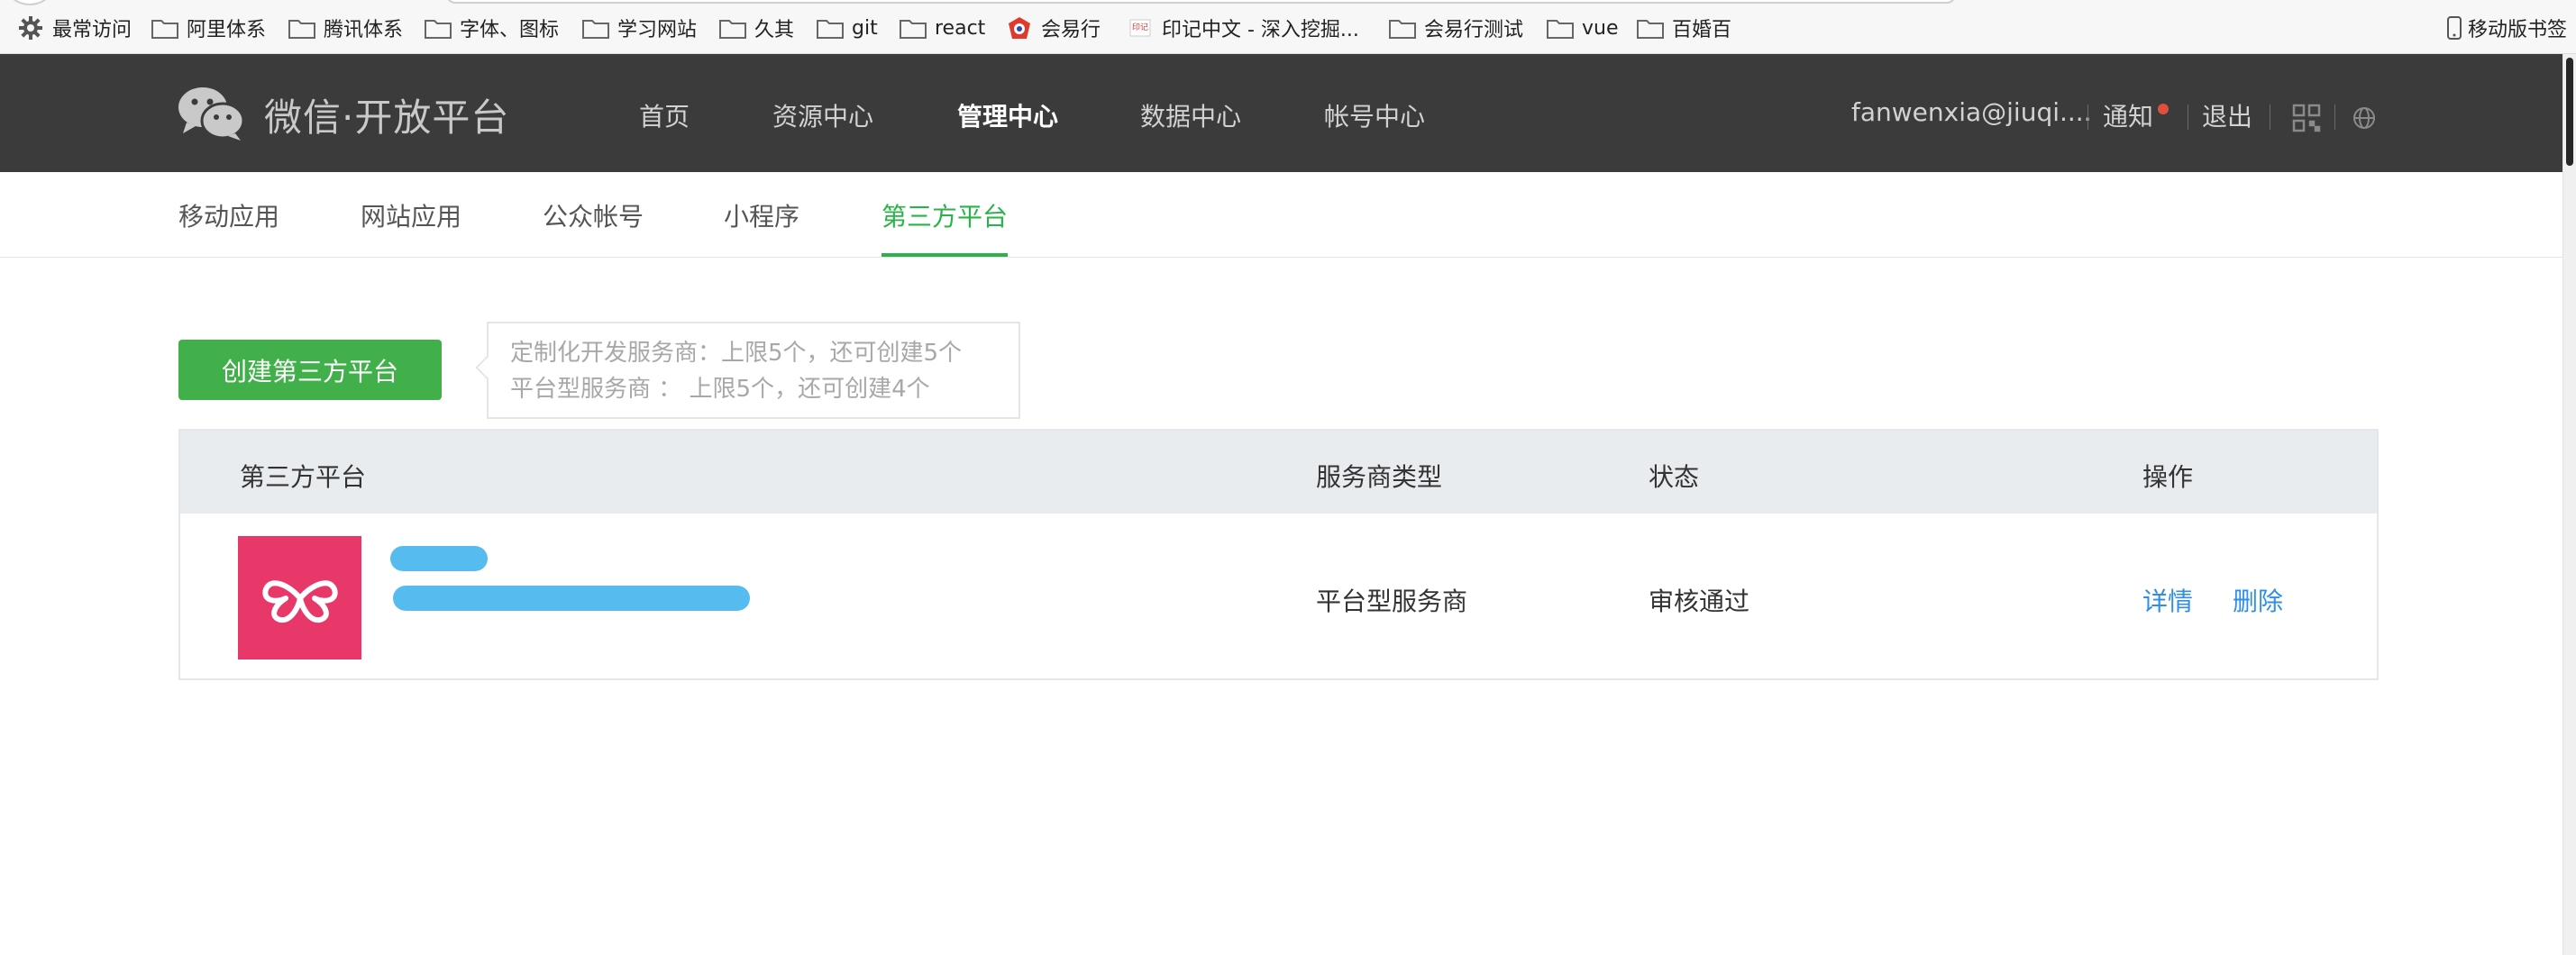 The height and width of the screenshot is (955, 2576). Describe the element at coordinates (1020, 28) in the screenshot. I see `site-favicon-icon` at that location.